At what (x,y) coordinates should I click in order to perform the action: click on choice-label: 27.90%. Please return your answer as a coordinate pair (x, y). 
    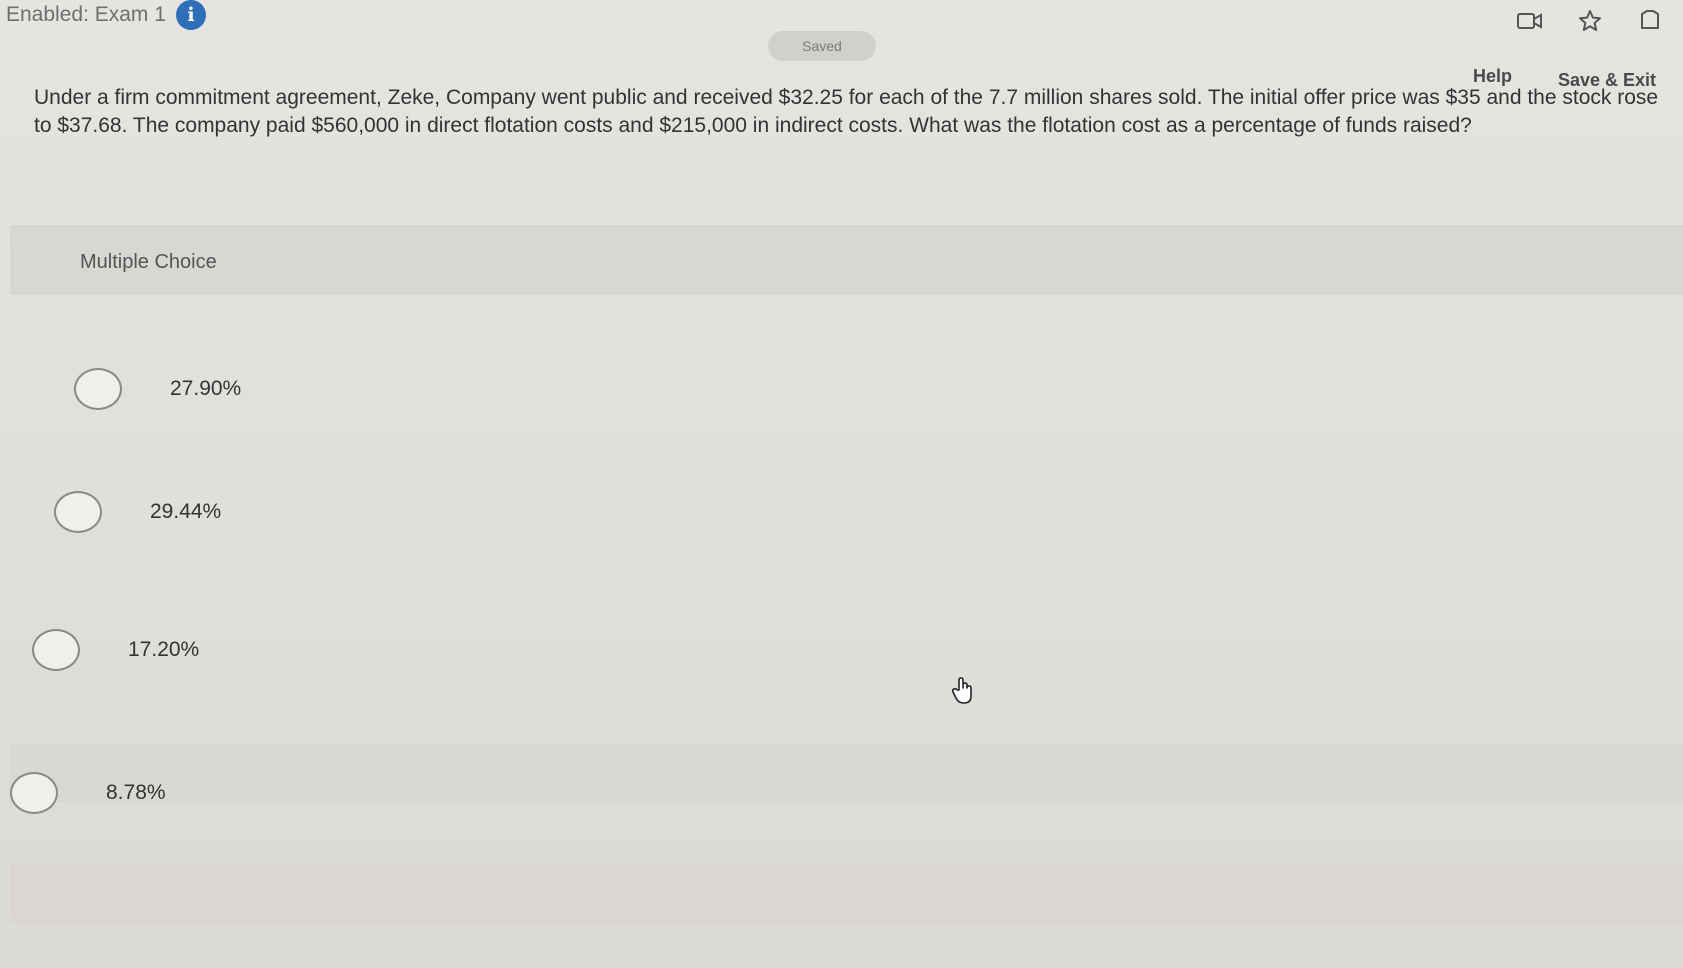
    Looking at the image, I should click on (206, 388).